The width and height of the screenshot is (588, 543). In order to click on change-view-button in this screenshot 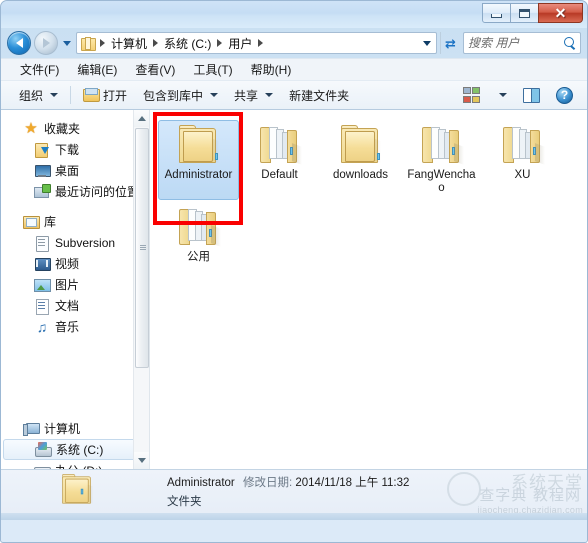, I will do `click(471, 95)`.